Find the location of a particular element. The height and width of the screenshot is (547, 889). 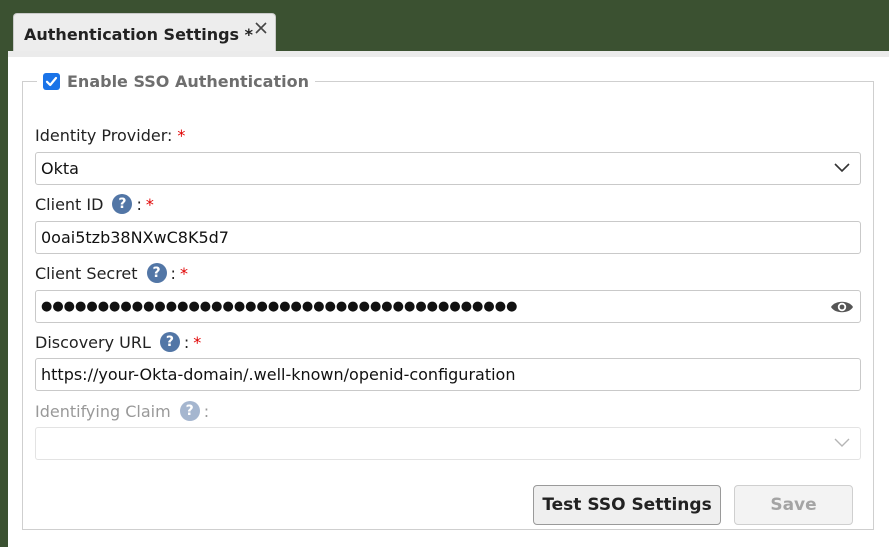

identifying-claim-label-text: Identifying Claim is located at coordinates (103, 411).